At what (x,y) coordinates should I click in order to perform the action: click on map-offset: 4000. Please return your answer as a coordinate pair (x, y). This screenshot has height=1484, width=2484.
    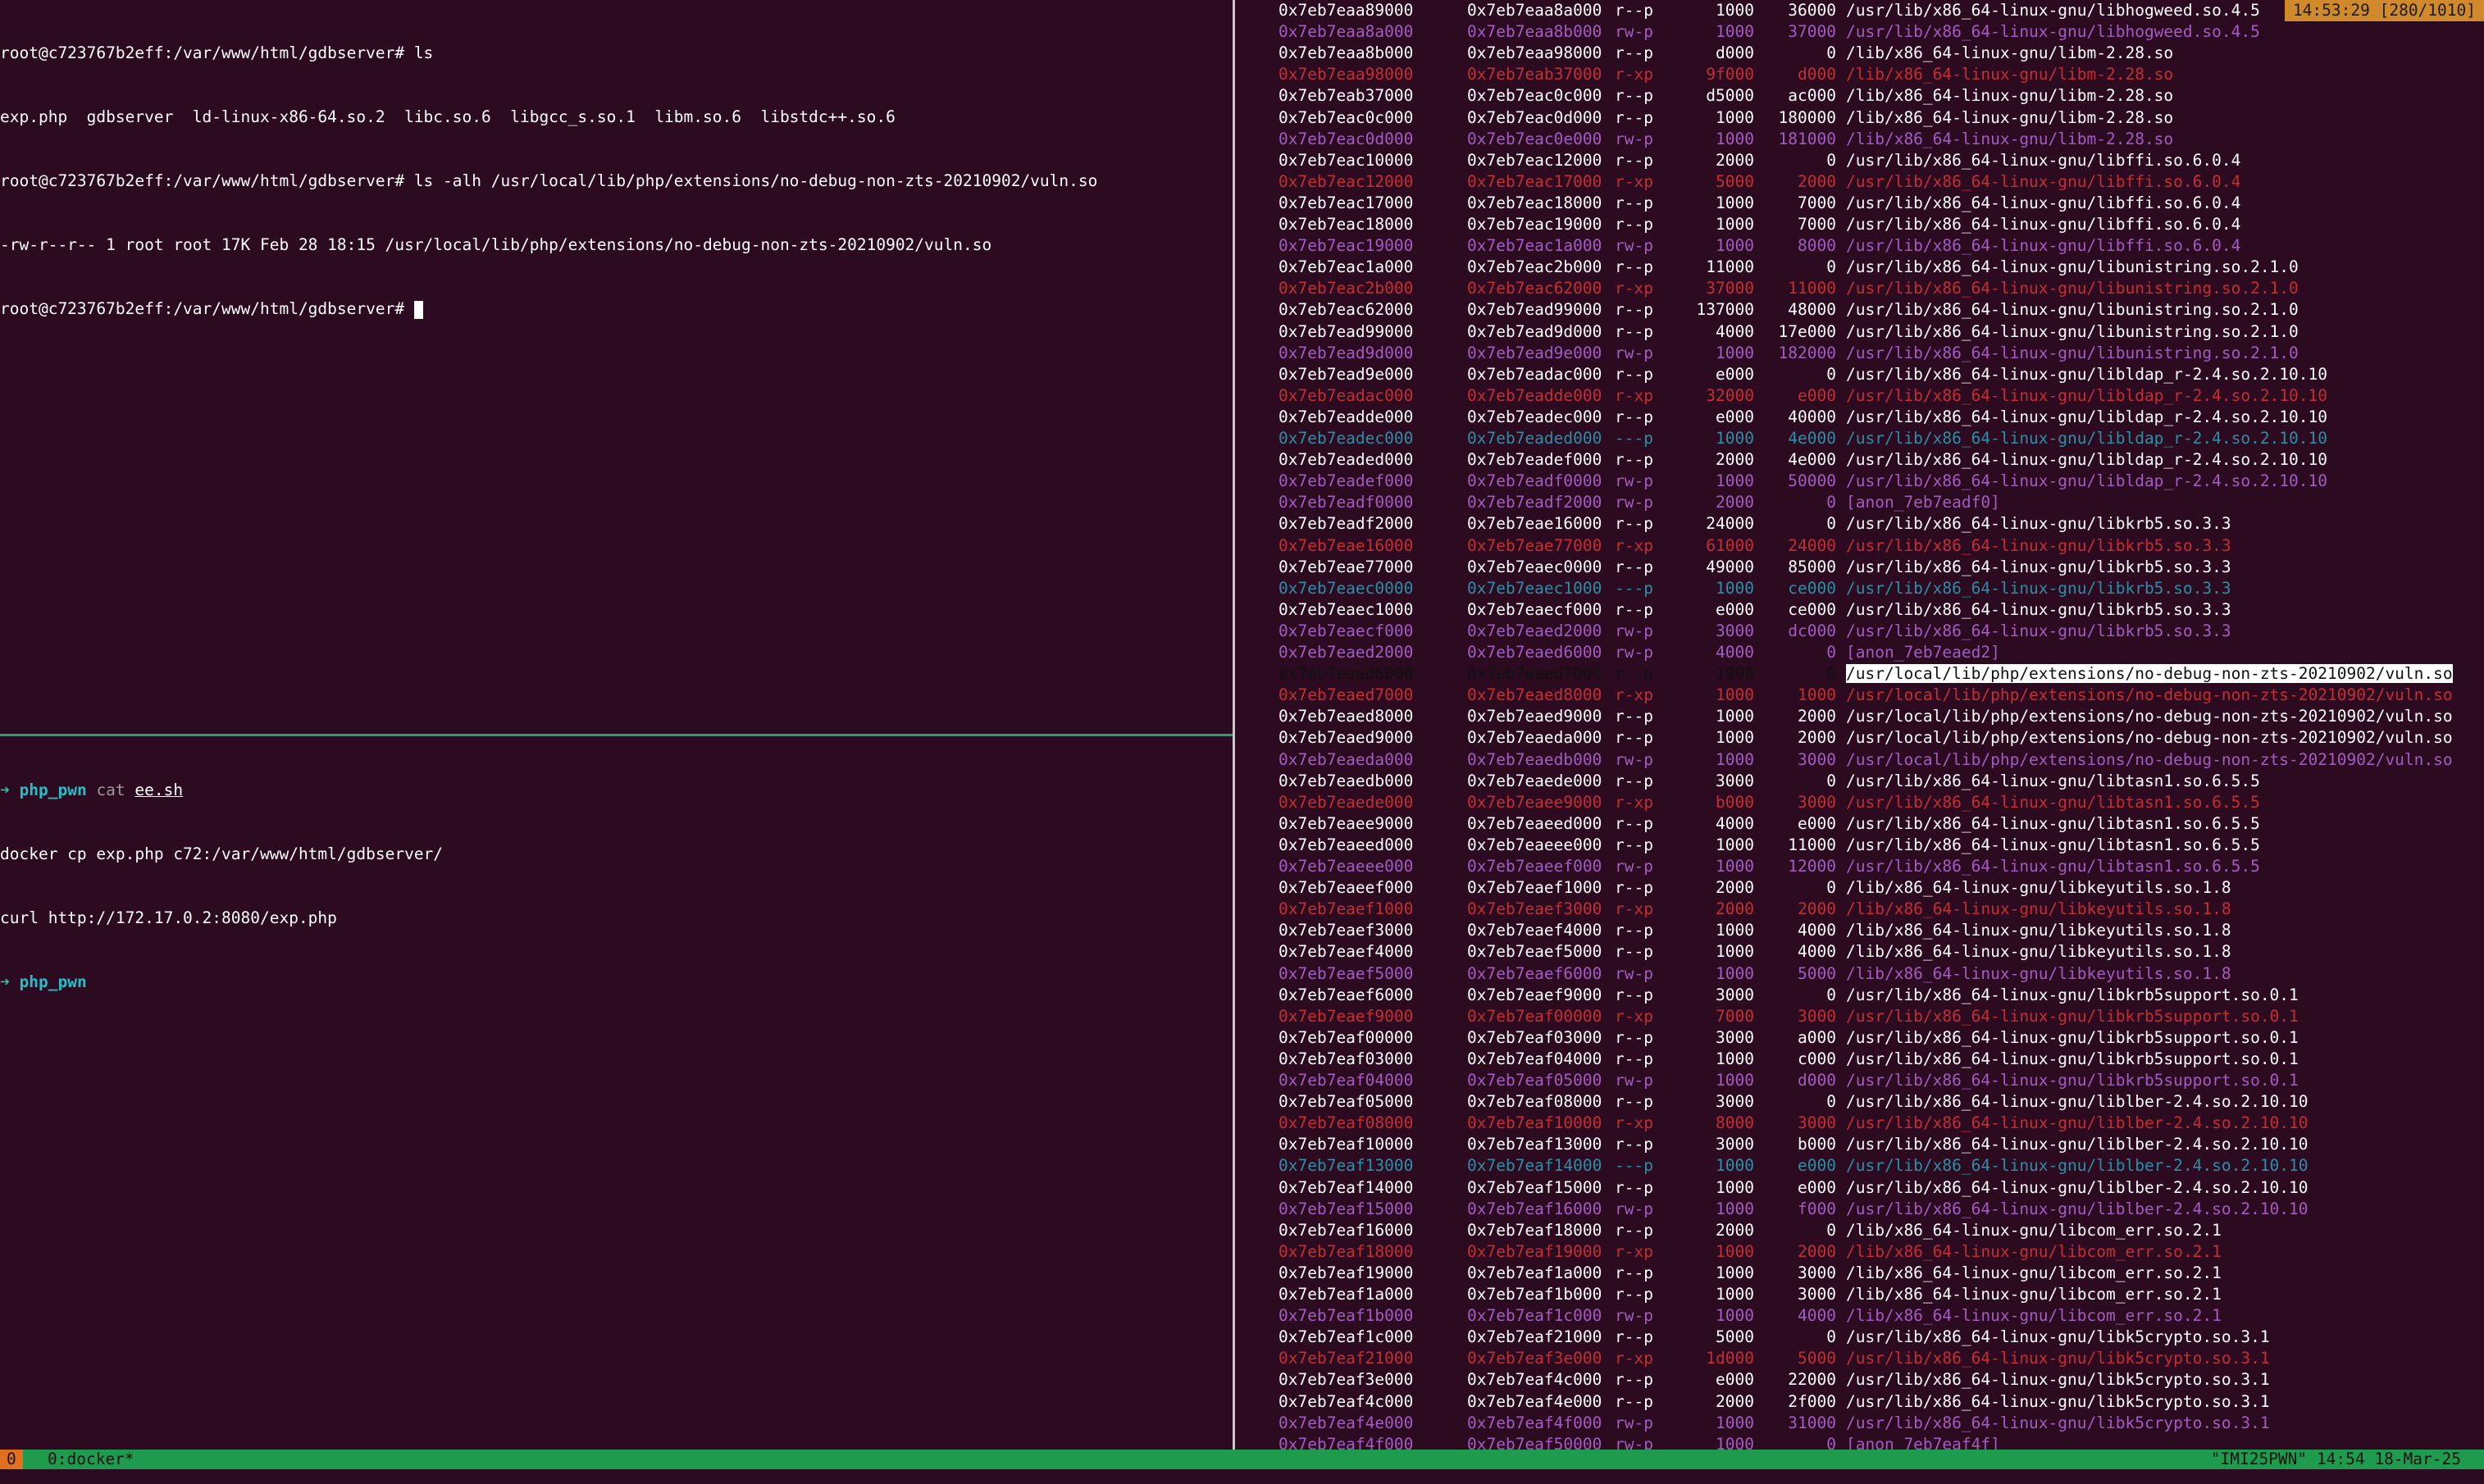
    Looking at the image, I should click on (1817, 930).